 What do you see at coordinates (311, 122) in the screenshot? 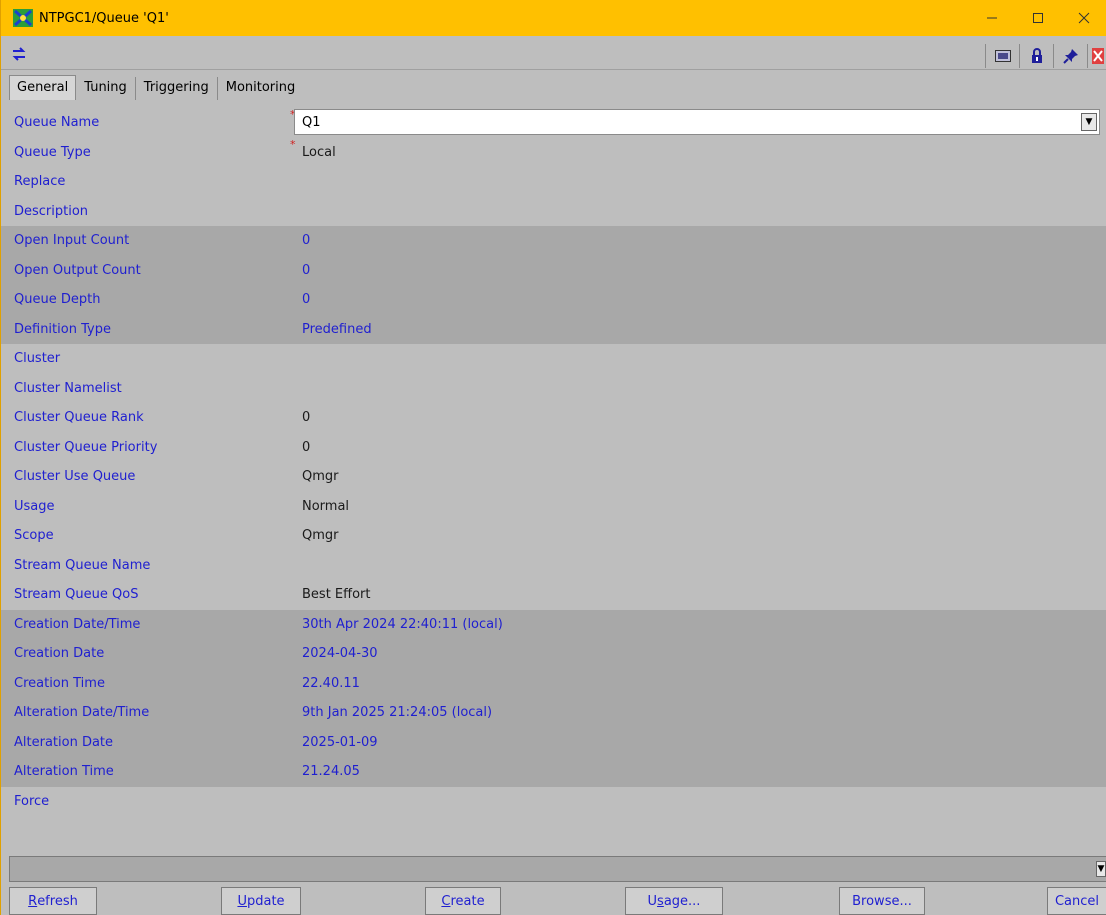
I see `queue-name-value: Q1` at bounding box center [311, 122].